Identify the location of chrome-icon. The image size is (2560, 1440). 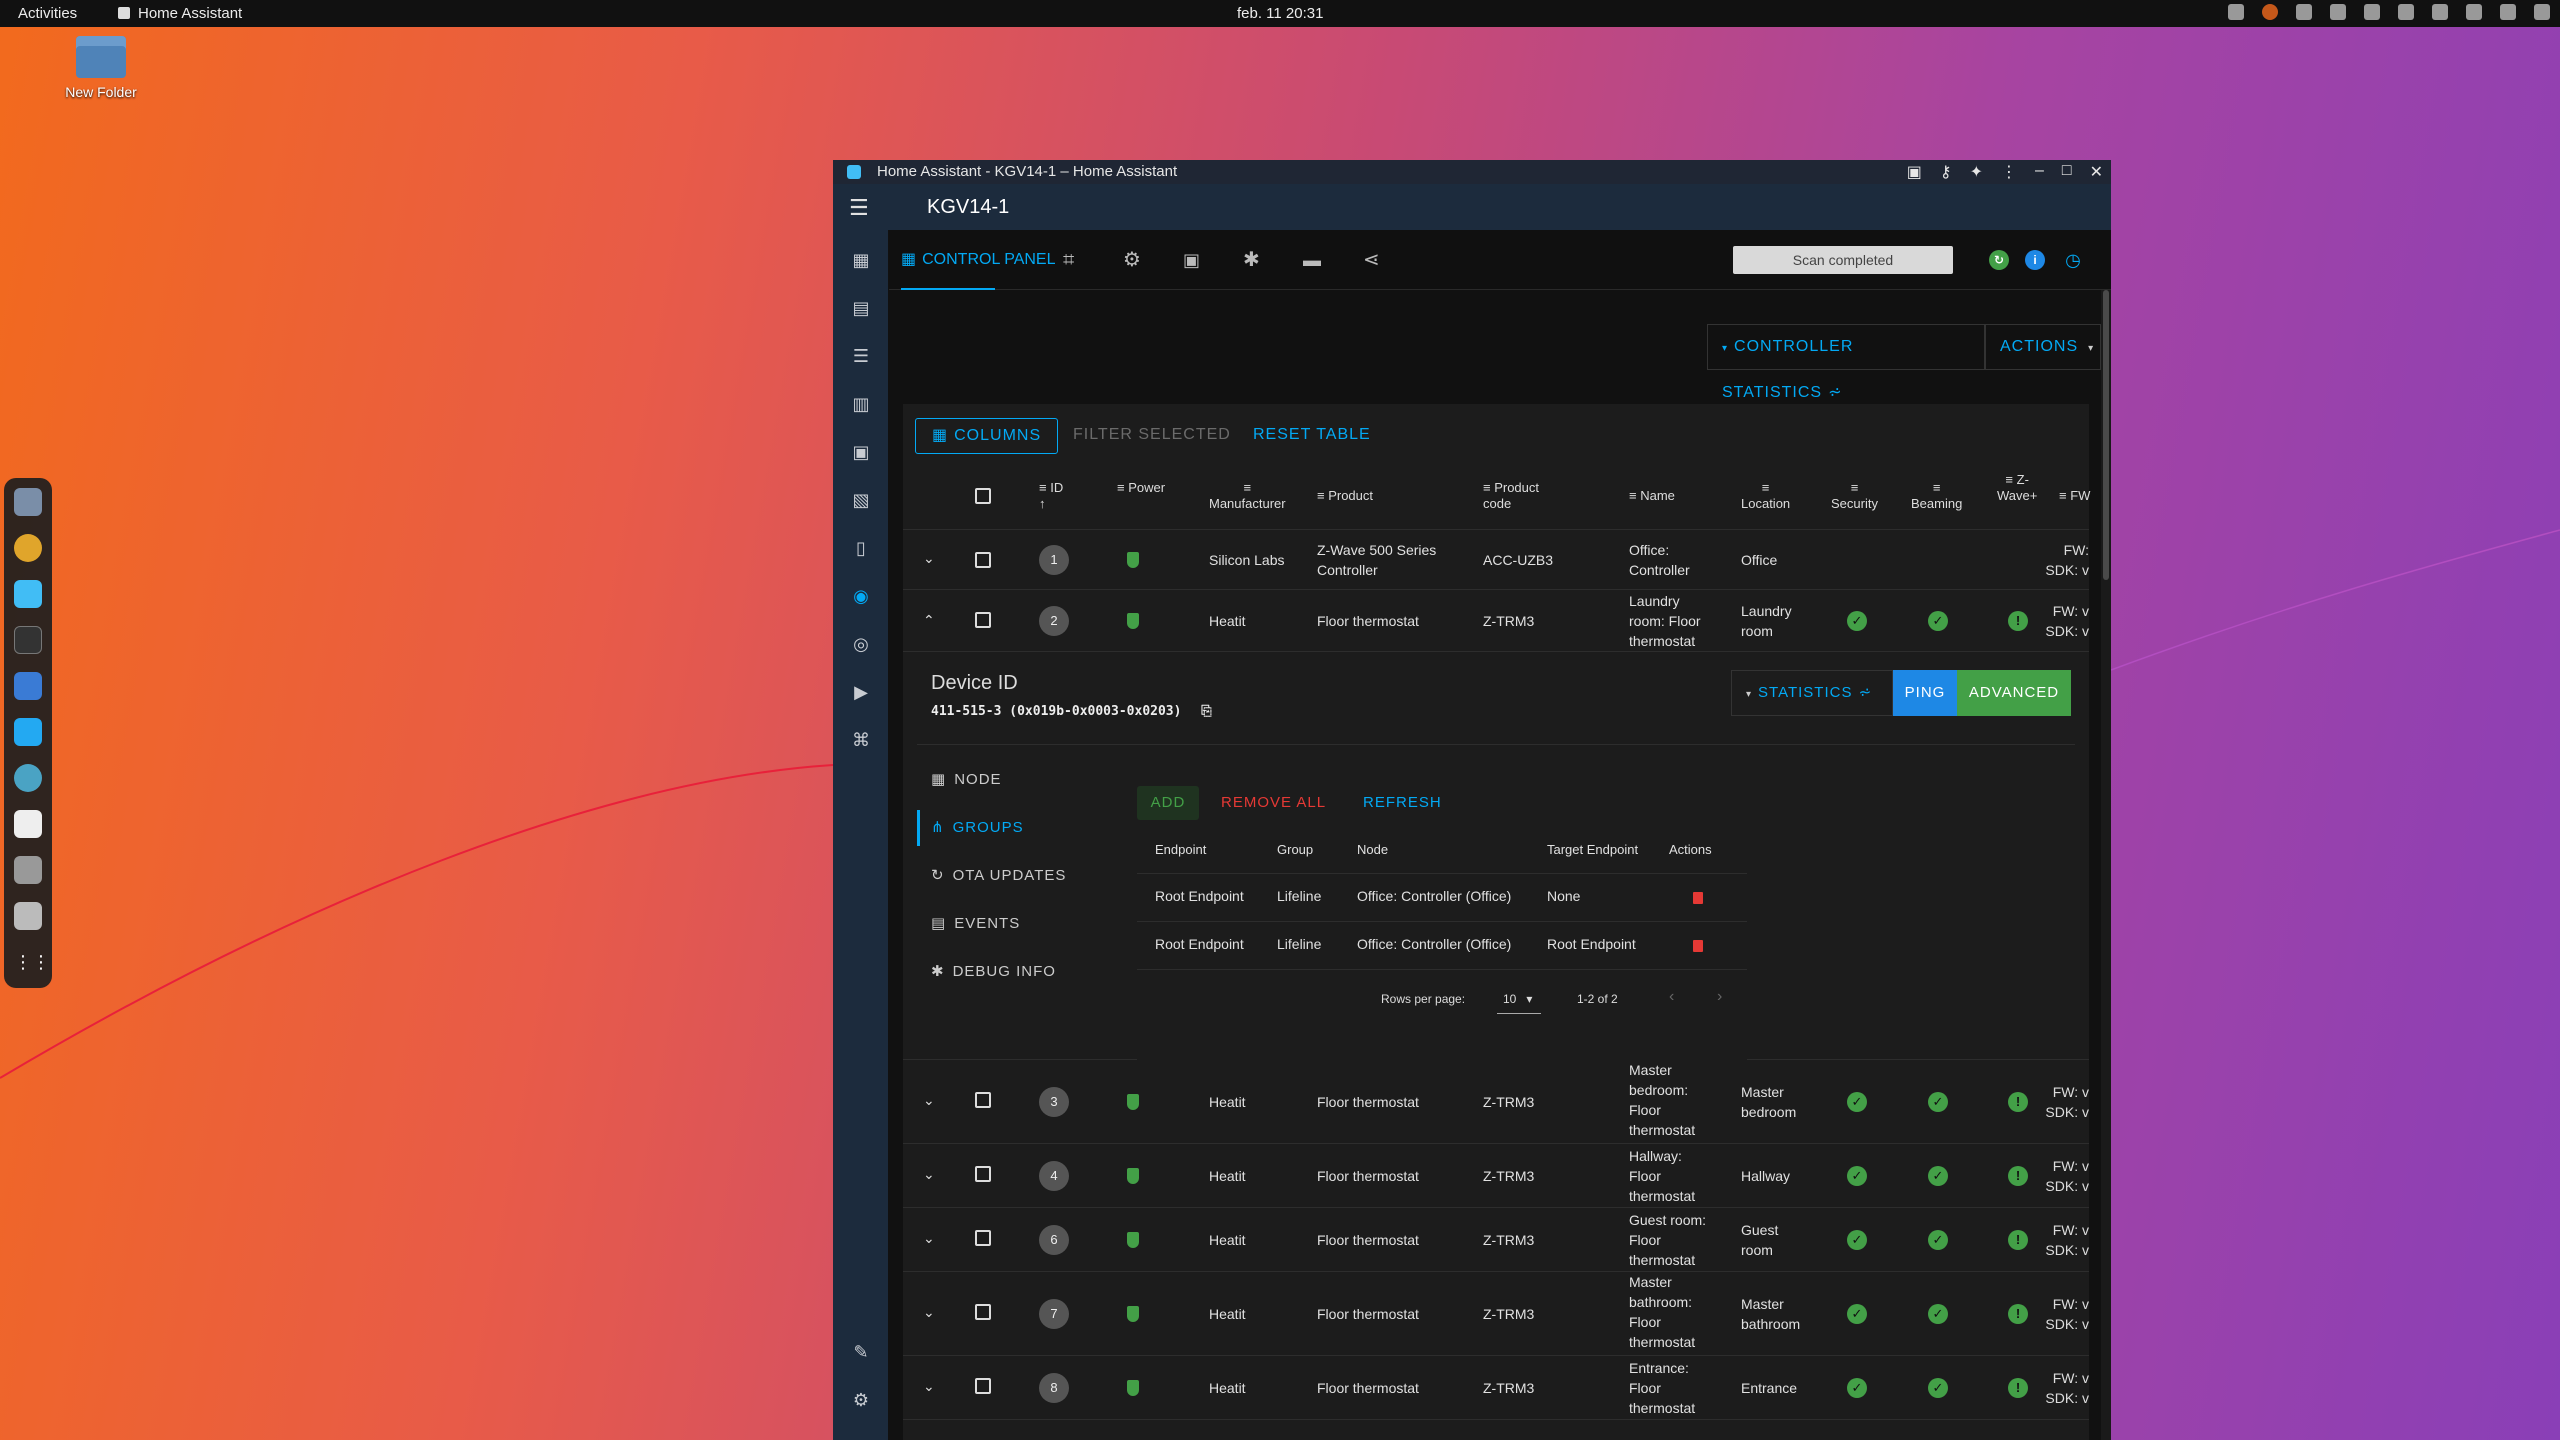
(28, 548).